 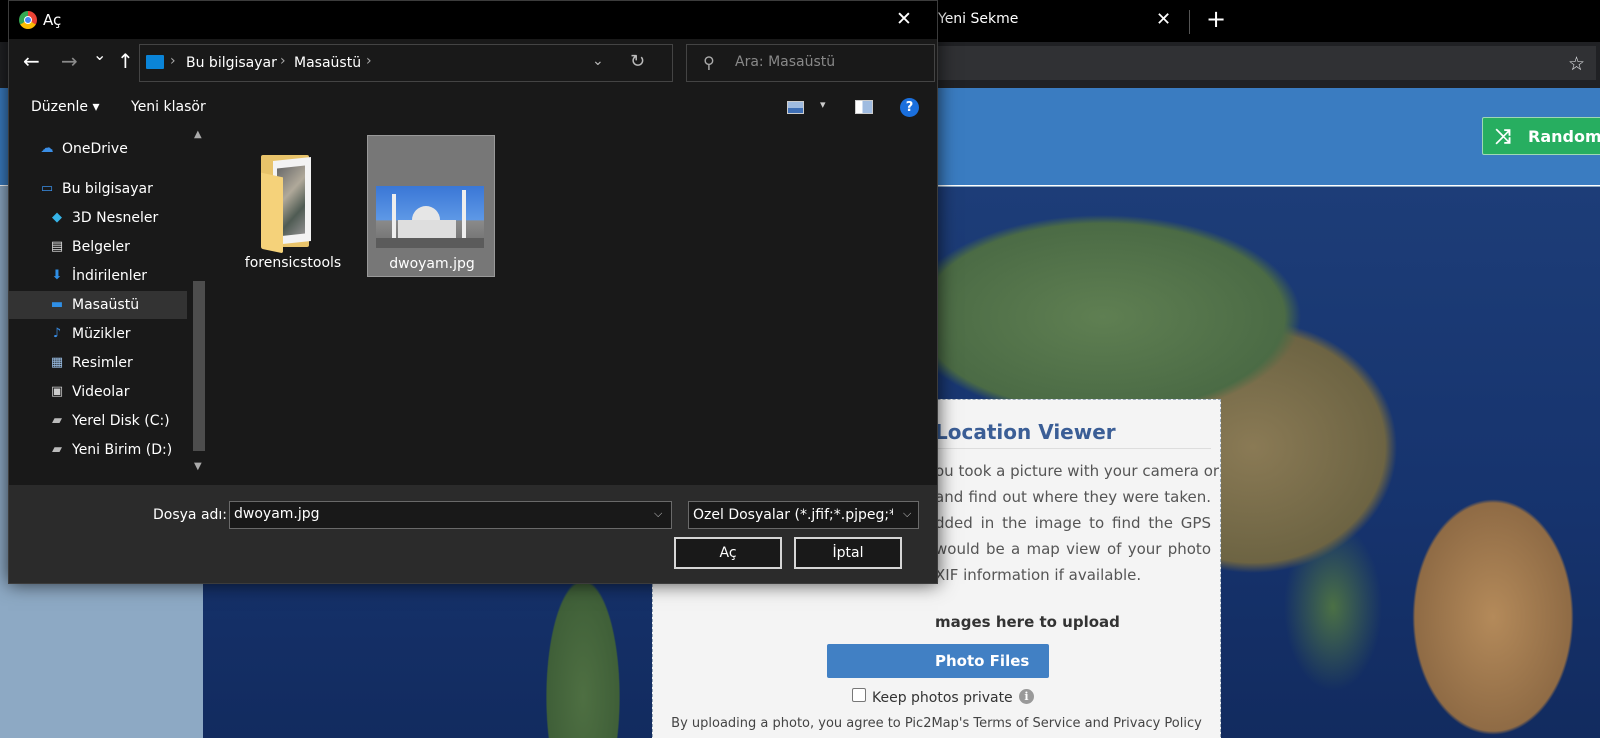 I want to click on sidebar-item-label: Bu bilgisayar, so click(x=107, y=189).